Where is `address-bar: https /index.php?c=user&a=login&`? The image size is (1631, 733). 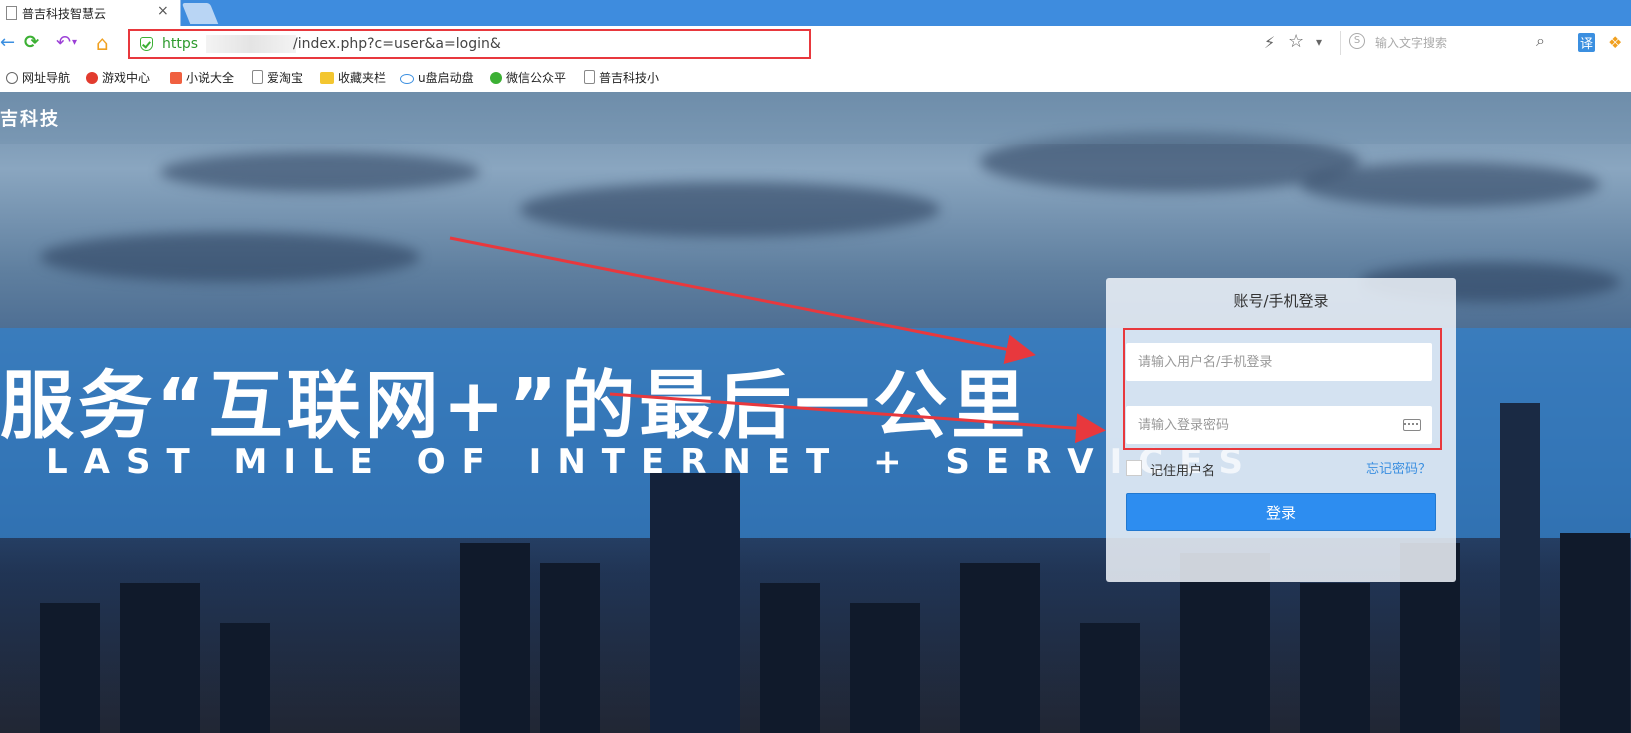 address-bar: https /index.php?c=user&a=login& is located at coordinates (469, 44).